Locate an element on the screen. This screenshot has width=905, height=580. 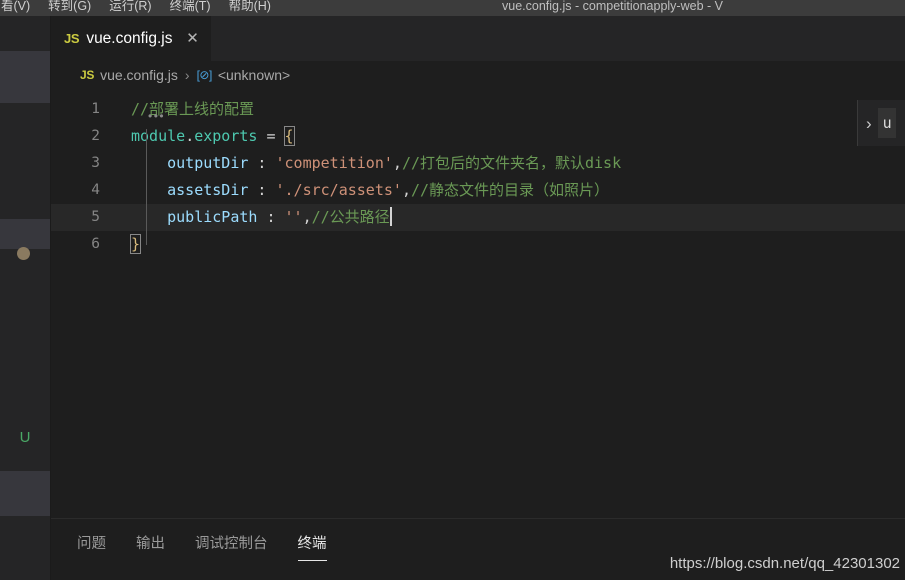
code-line-text: } is located at coordinates (510, 244).